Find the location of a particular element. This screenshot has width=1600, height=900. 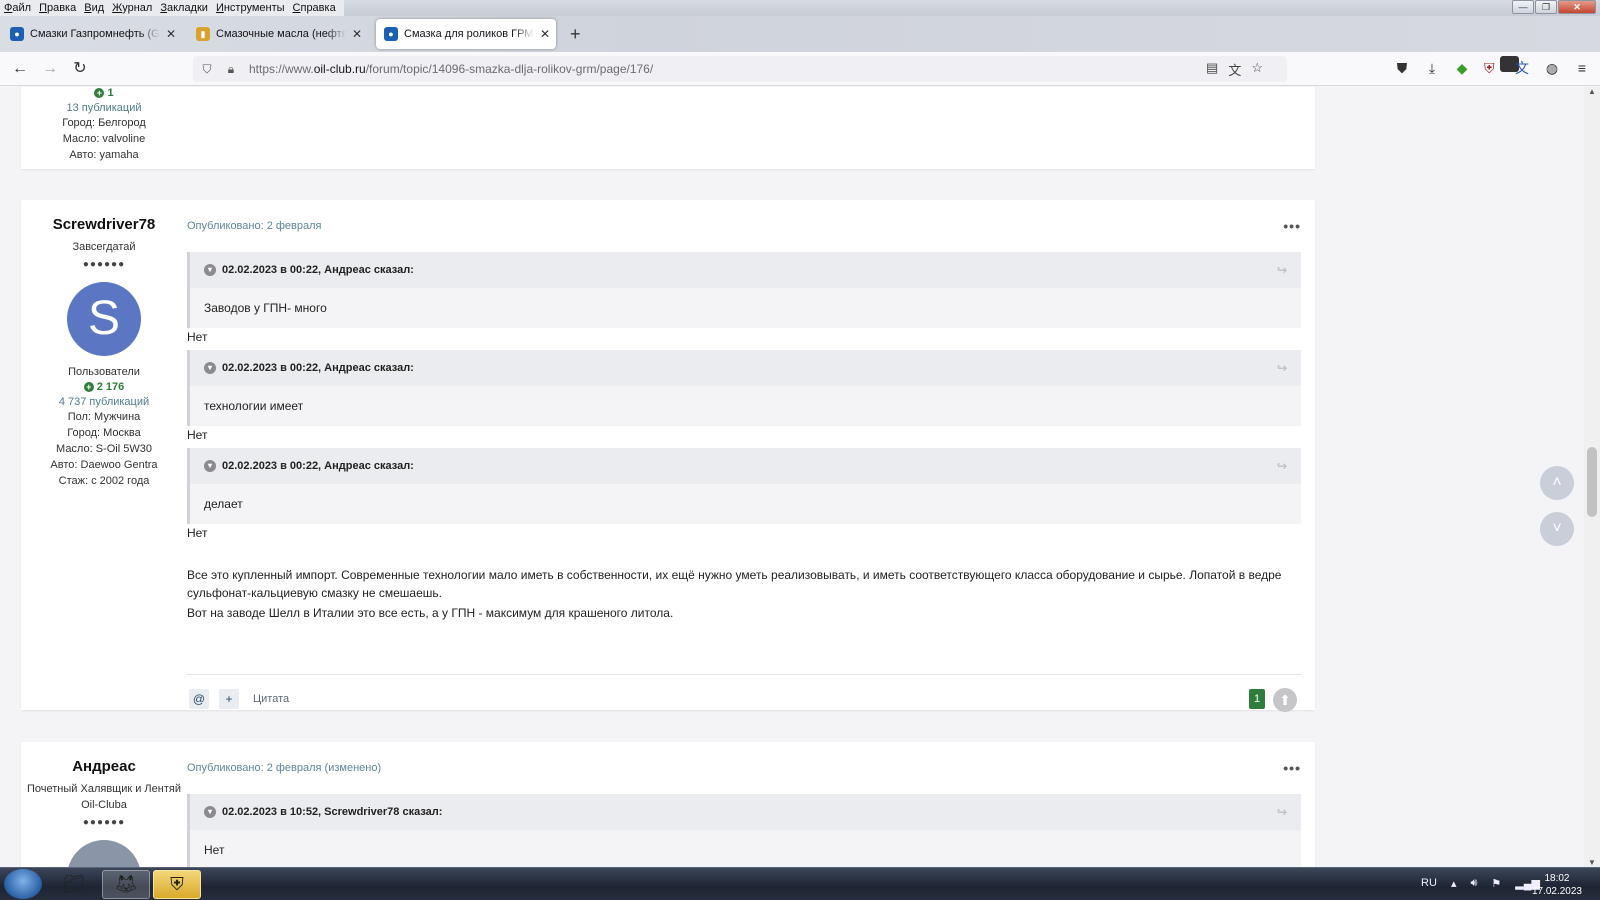

reload-icon: ↻ is located at coordinates (80, 69).